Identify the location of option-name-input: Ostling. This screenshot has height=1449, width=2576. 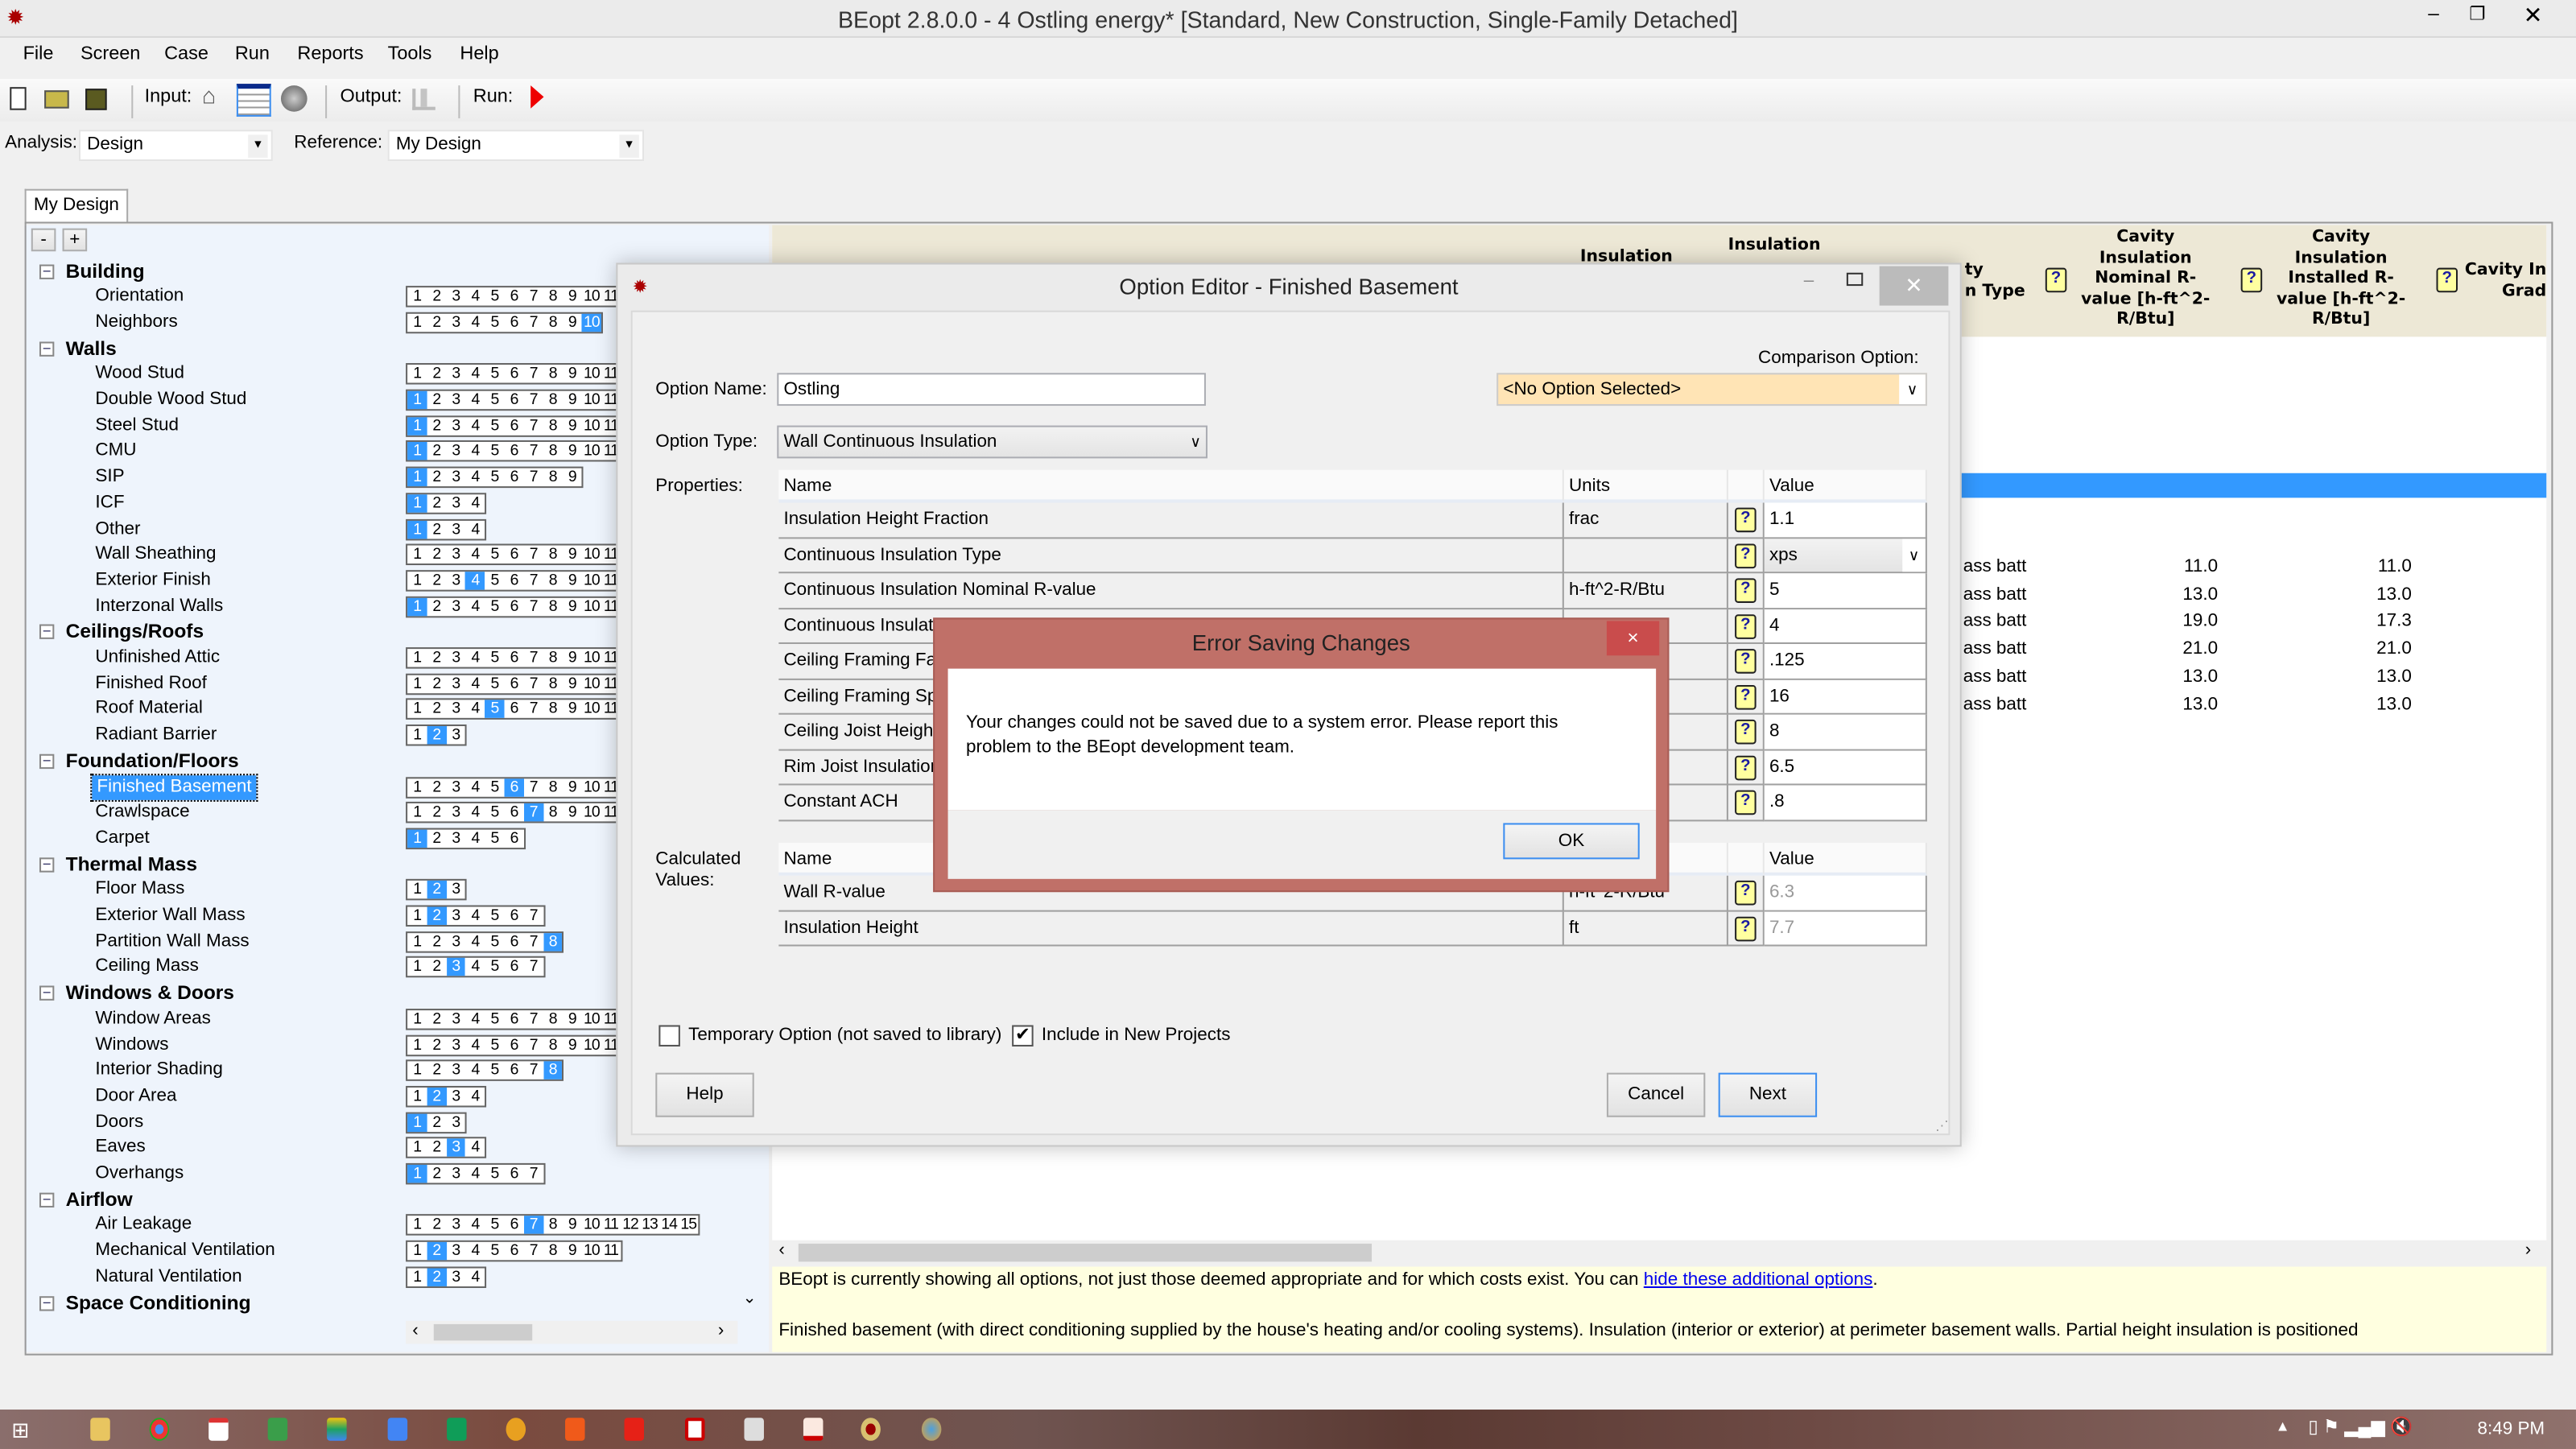
(991, 390).